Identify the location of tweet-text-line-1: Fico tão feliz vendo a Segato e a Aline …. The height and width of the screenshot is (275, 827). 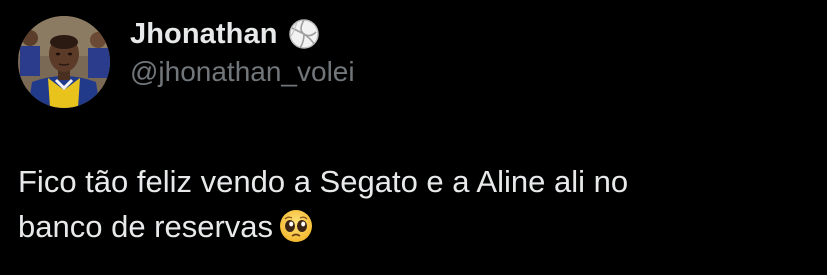
(323, 181).